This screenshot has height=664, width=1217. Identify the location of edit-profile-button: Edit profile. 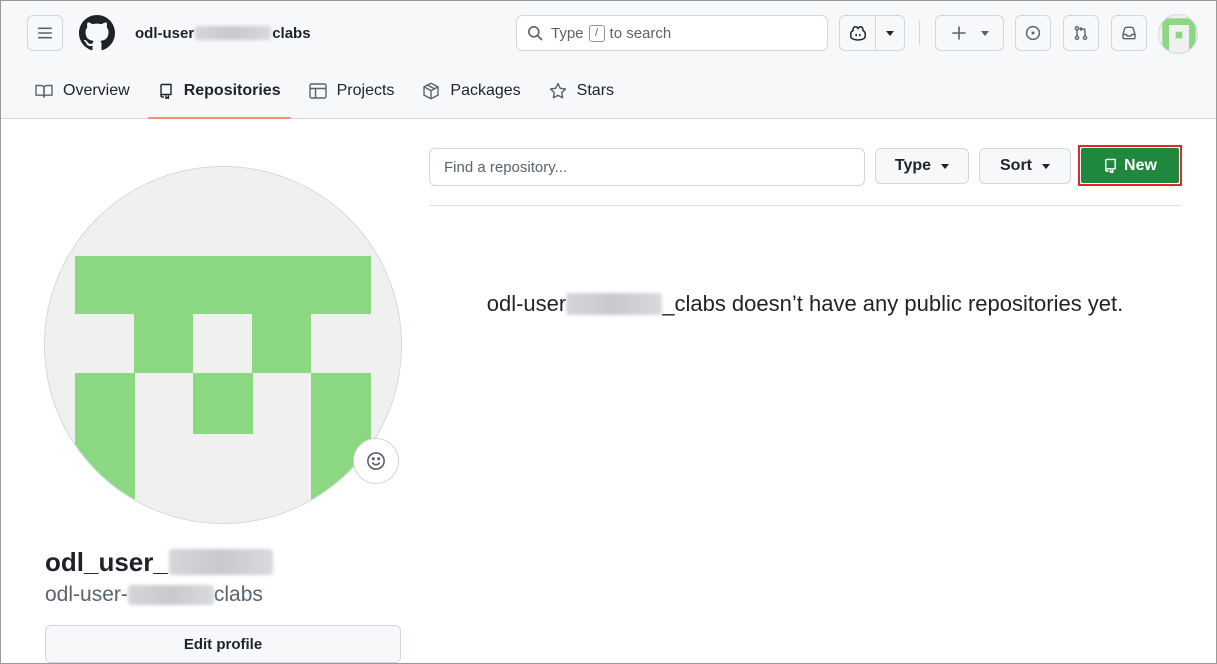
(223, 644).